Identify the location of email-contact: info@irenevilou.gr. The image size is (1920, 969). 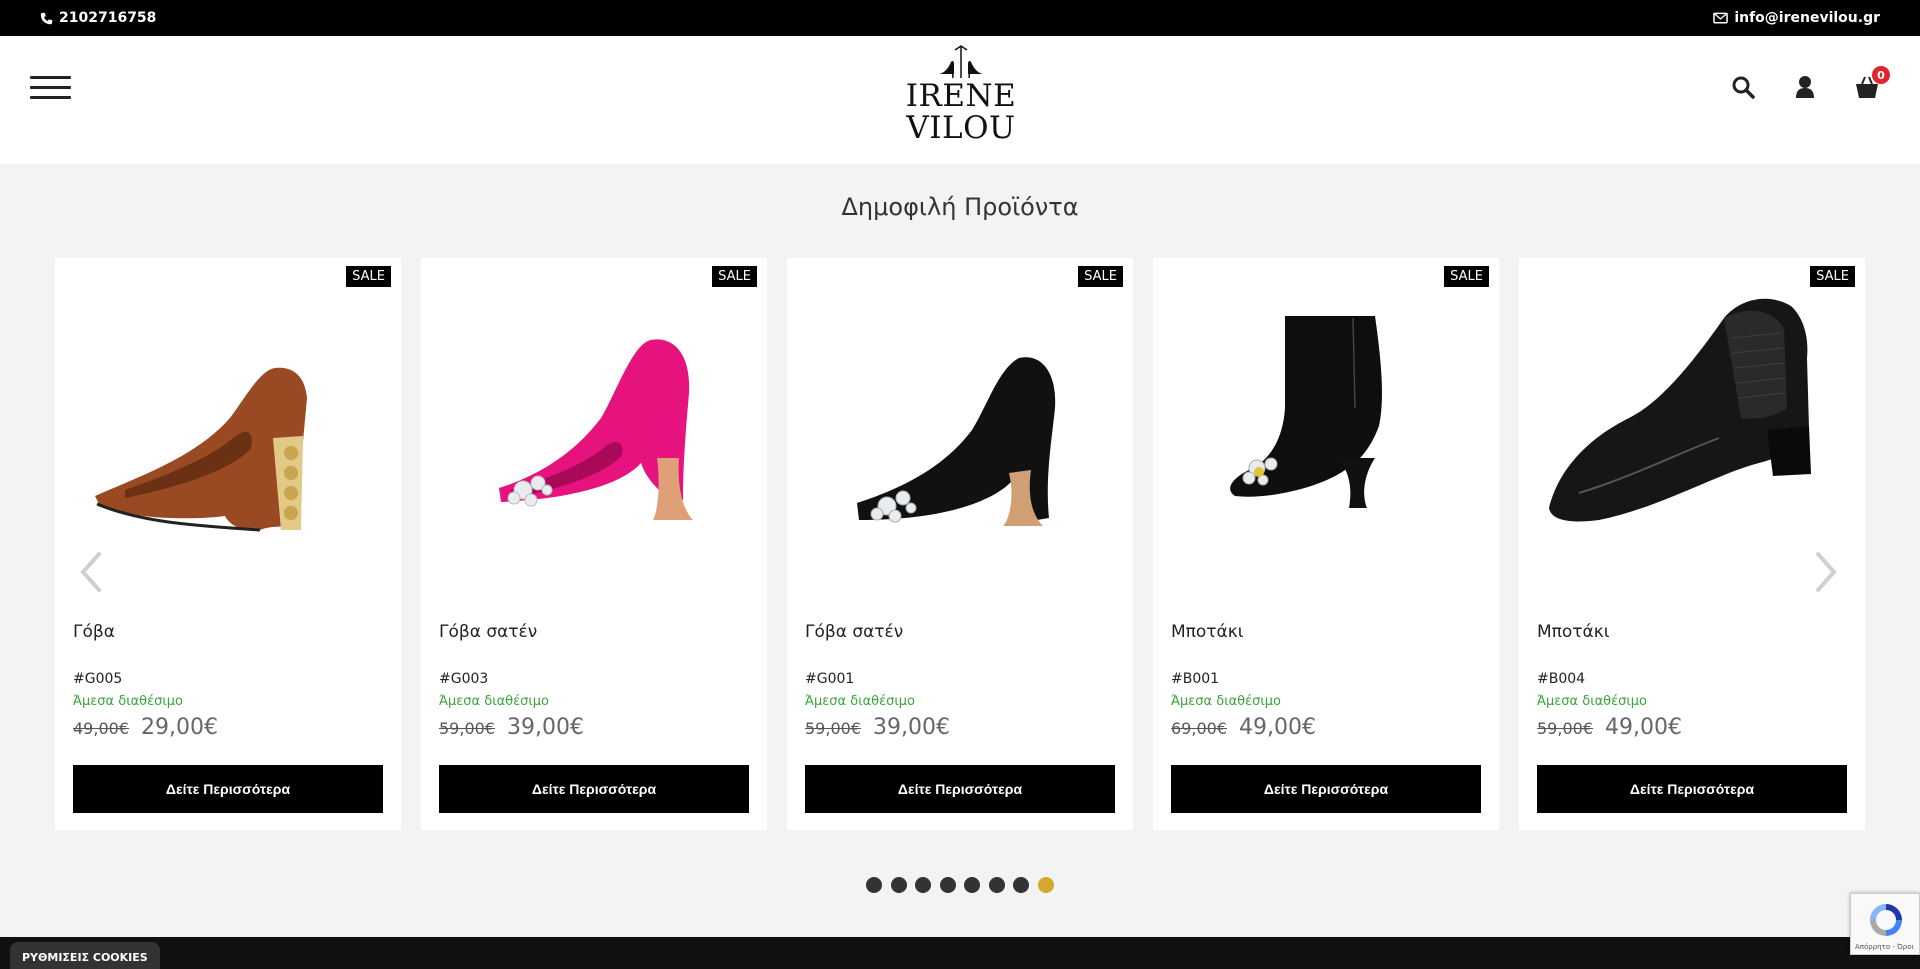
(1796, 18).